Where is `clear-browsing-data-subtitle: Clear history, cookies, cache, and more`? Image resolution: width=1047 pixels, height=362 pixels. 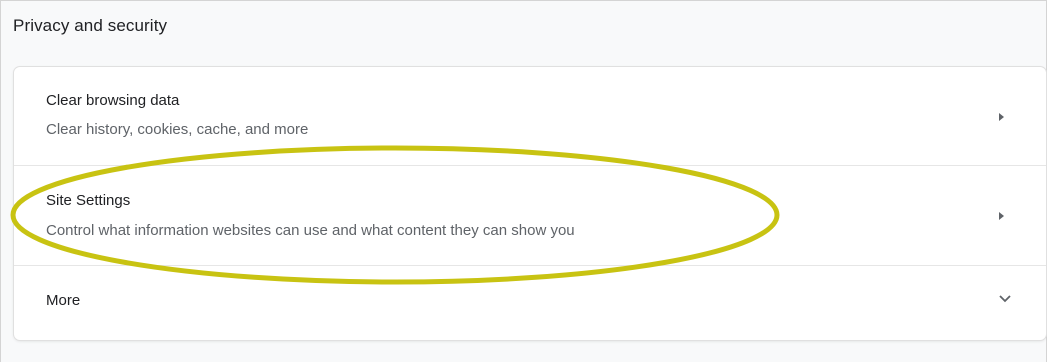 clear-browsing-data-subtitle: Clear history, cookies, cache, and more is located at coordinates (177, 129).